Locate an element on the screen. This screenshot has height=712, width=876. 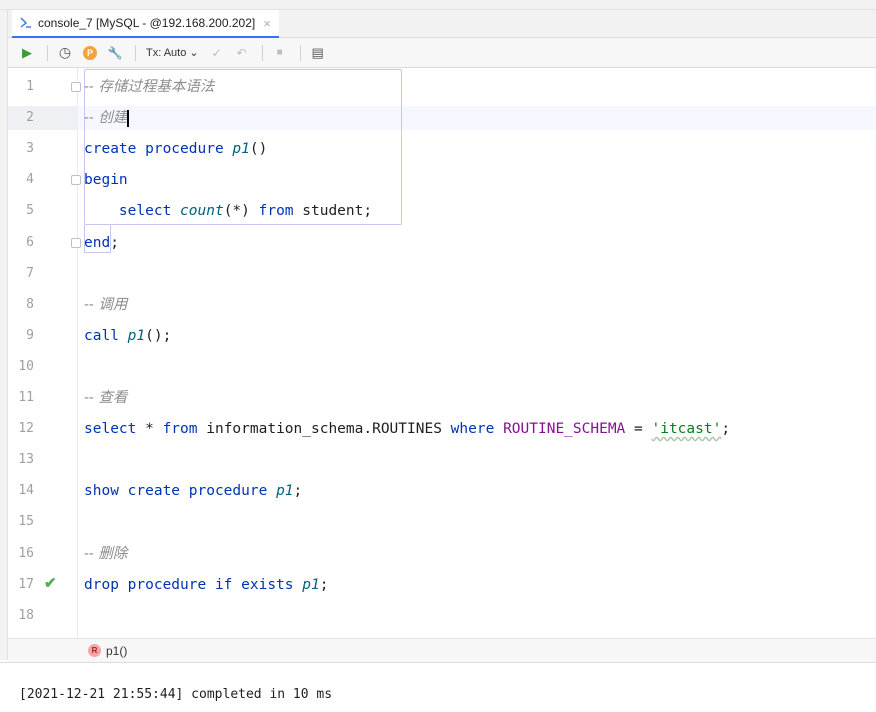
code-line: -- 调用 is located at coordinates (105, 305).